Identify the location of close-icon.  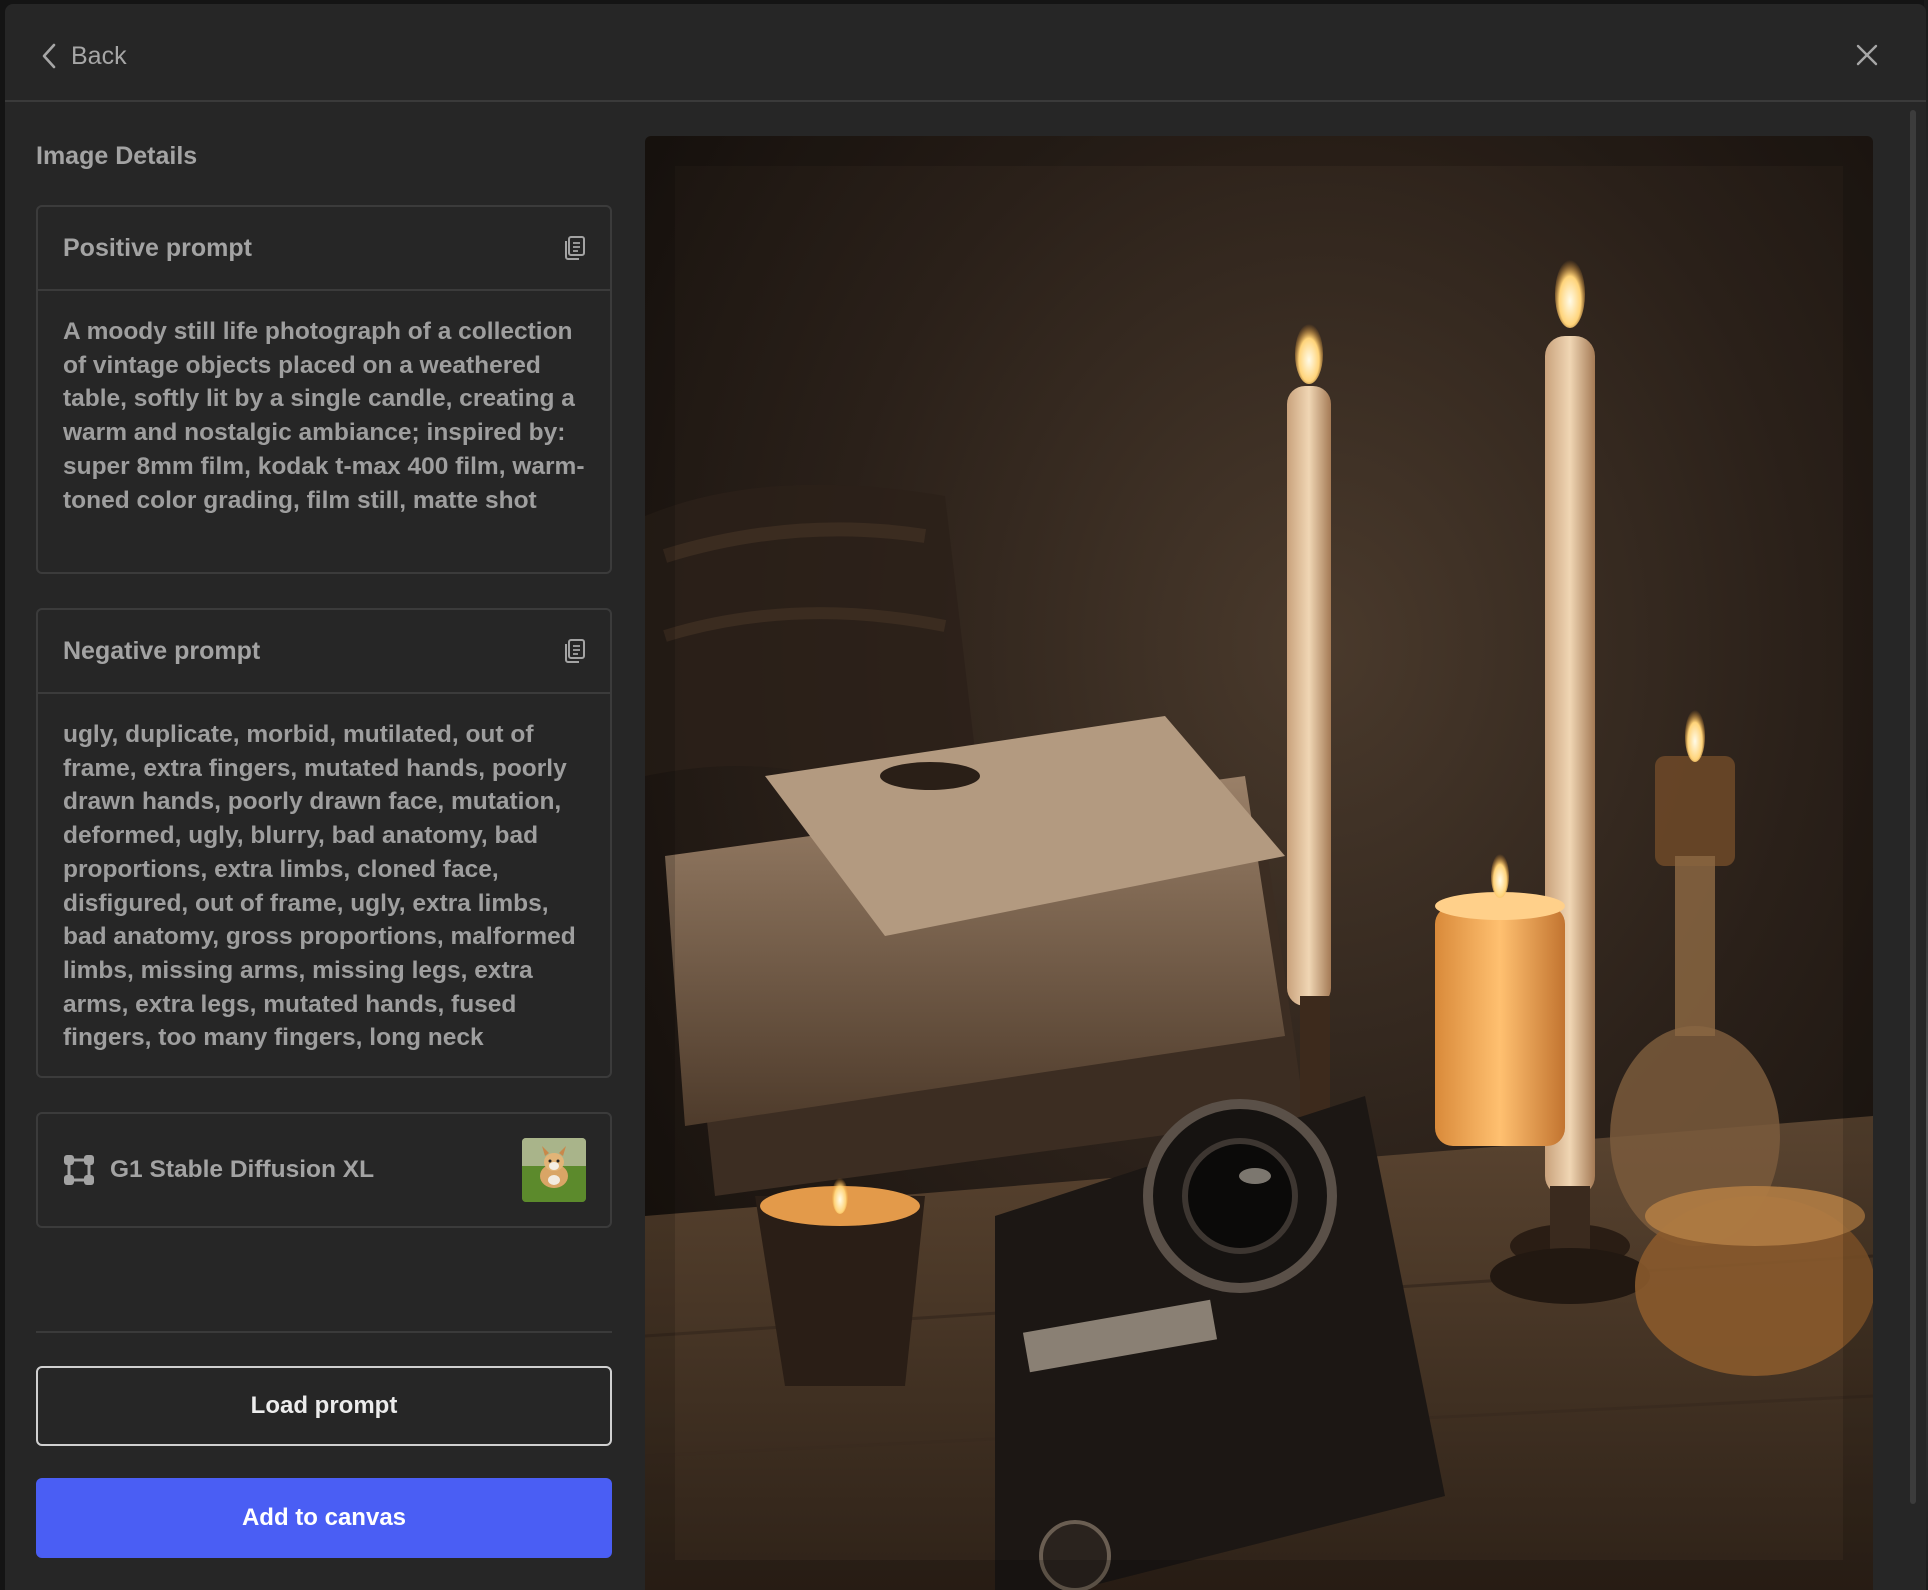
(1867, 55).